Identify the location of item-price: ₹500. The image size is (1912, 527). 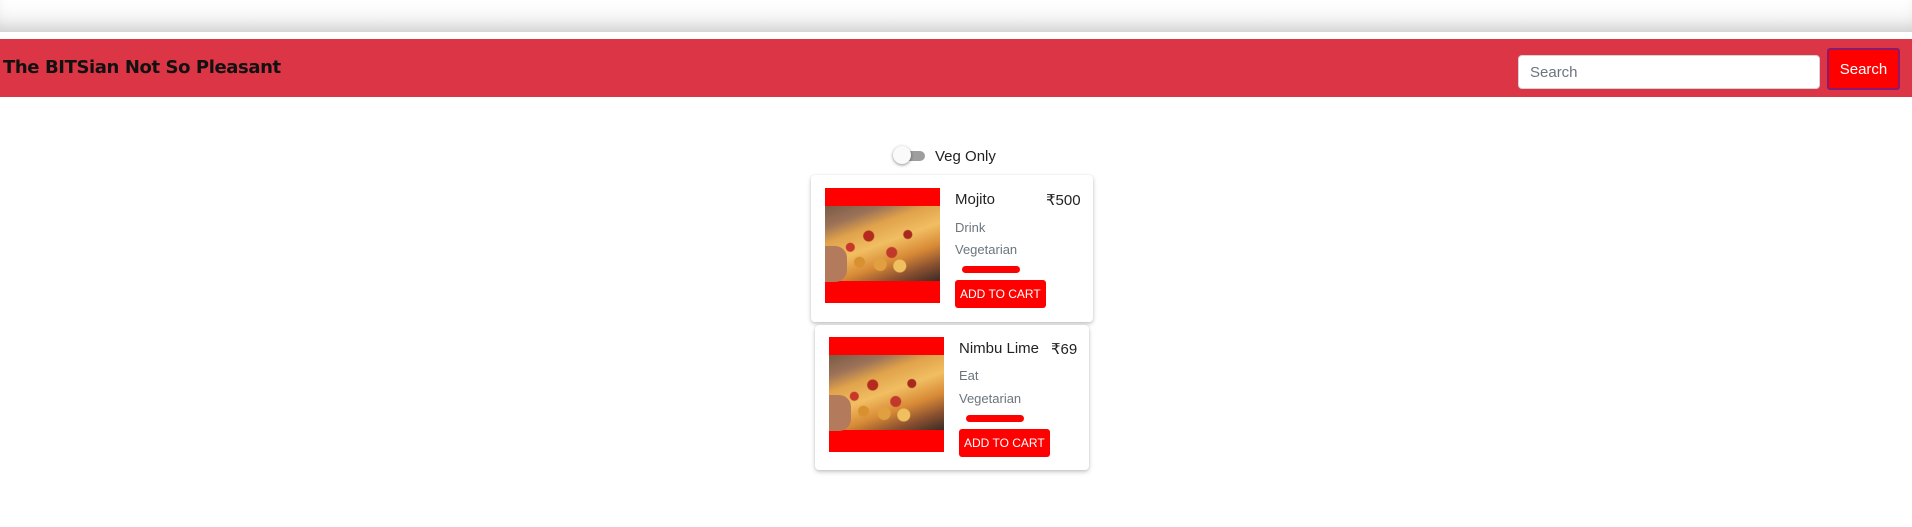
(1063, 200).